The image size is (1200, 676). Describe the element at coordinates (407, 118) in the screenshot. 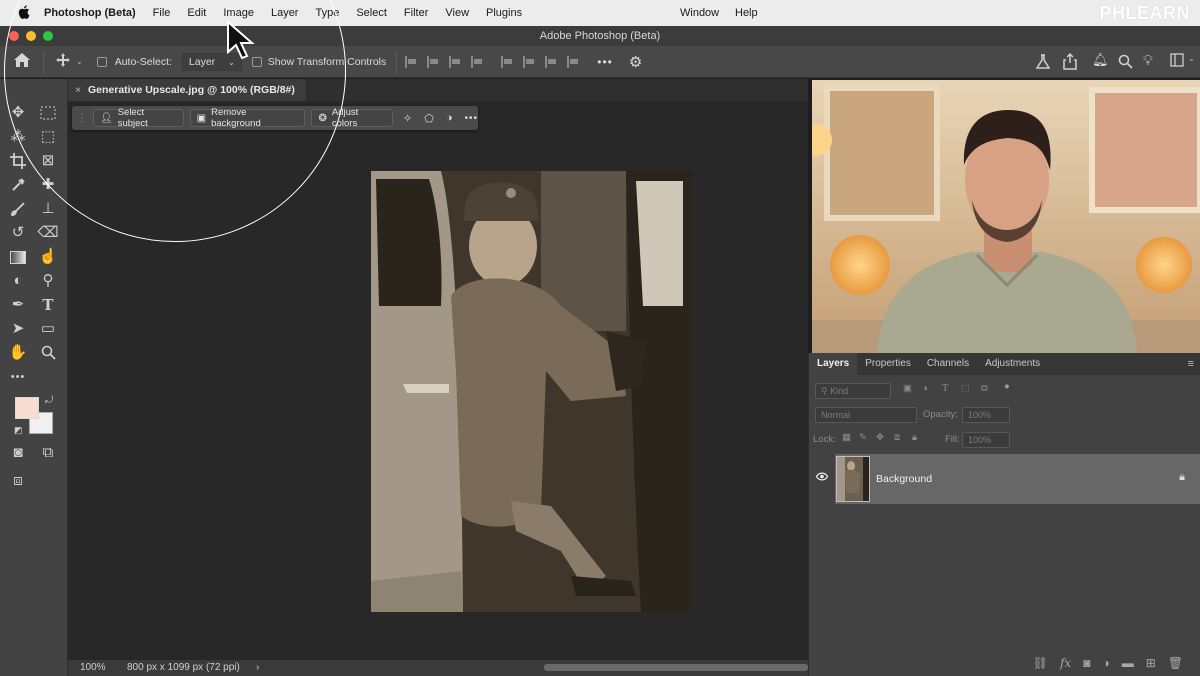

I see `sparkle-icon: ✧` at that location.